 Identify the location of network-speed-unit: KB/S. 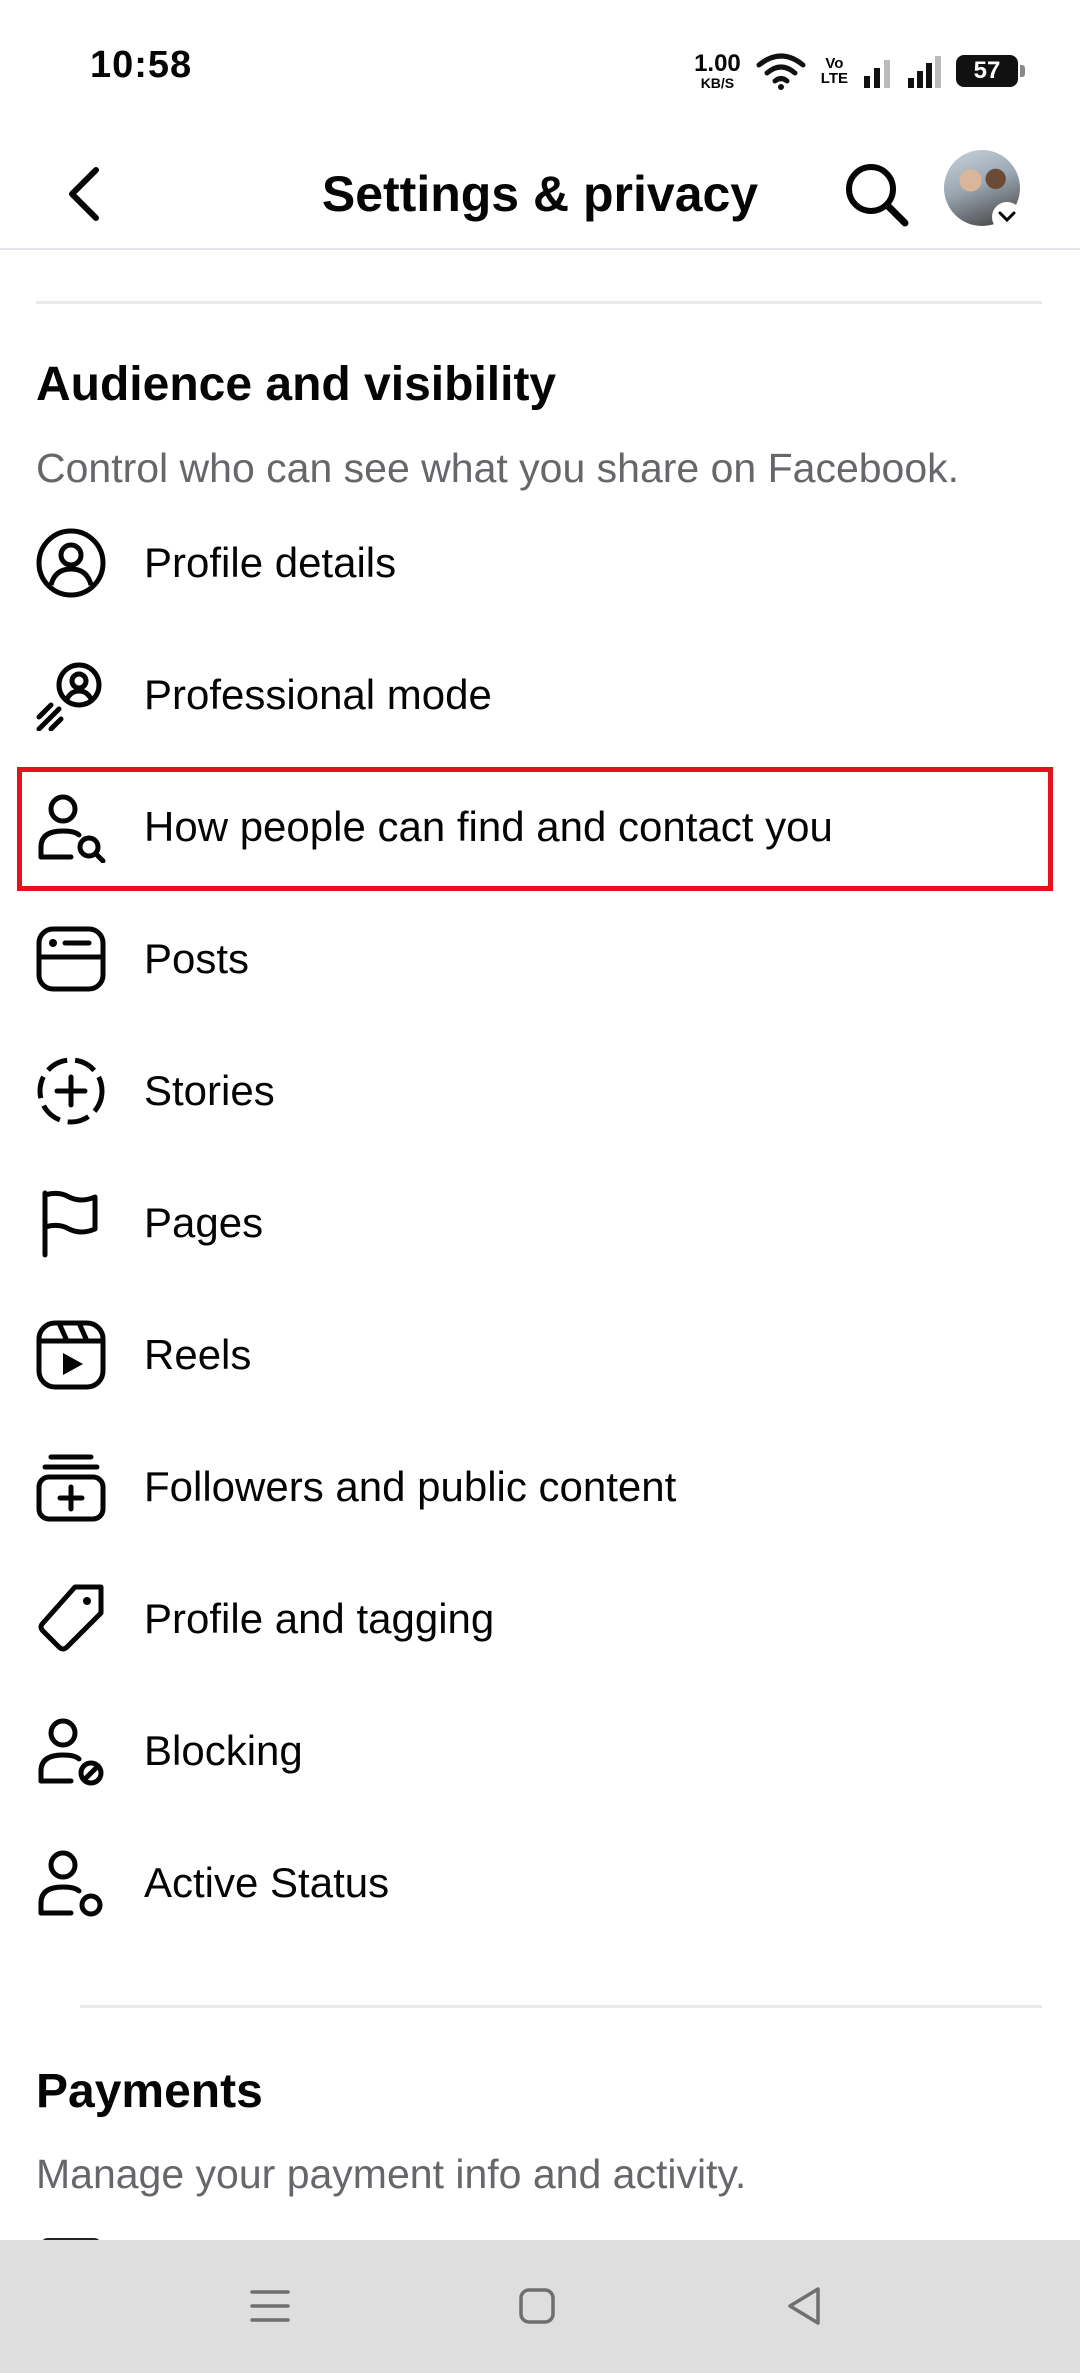
(717, 83).